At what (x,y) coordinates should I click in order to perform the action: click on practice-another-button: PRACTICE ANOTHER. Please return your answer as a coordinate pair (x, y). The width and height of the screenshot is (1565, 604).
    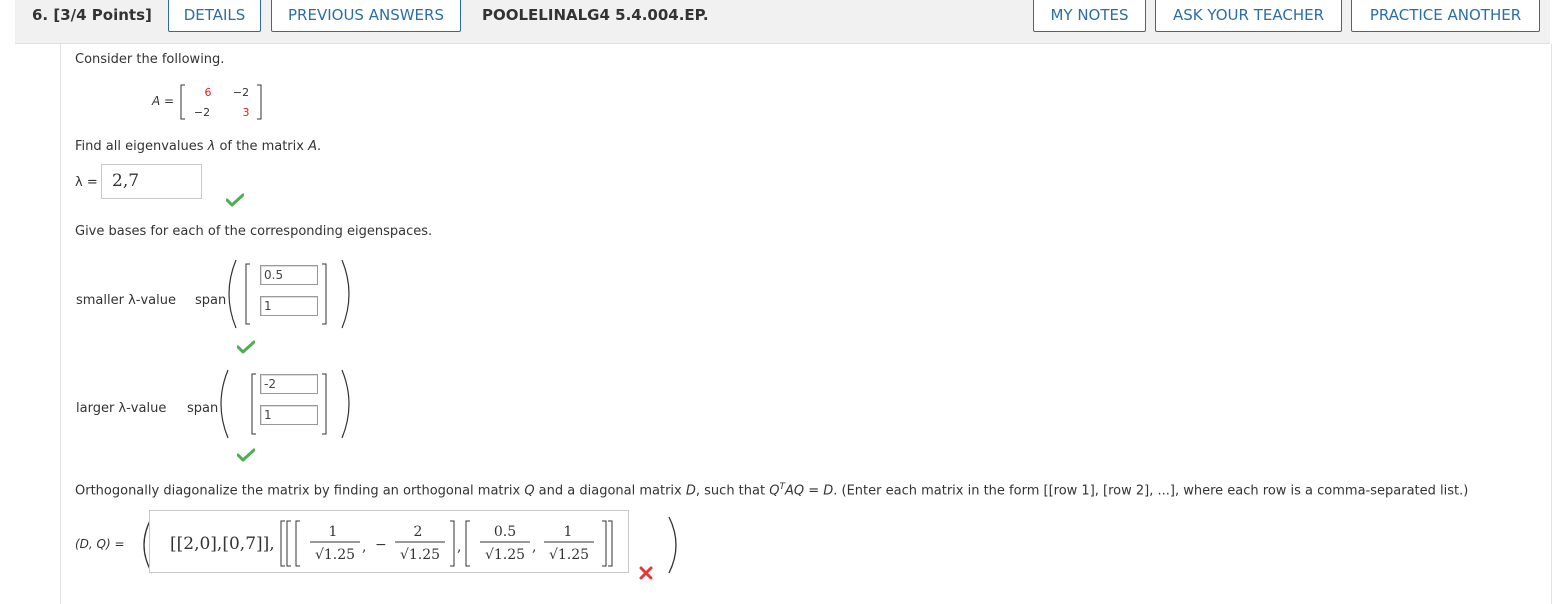
    Looking at the image, I should click on (1445, 16).